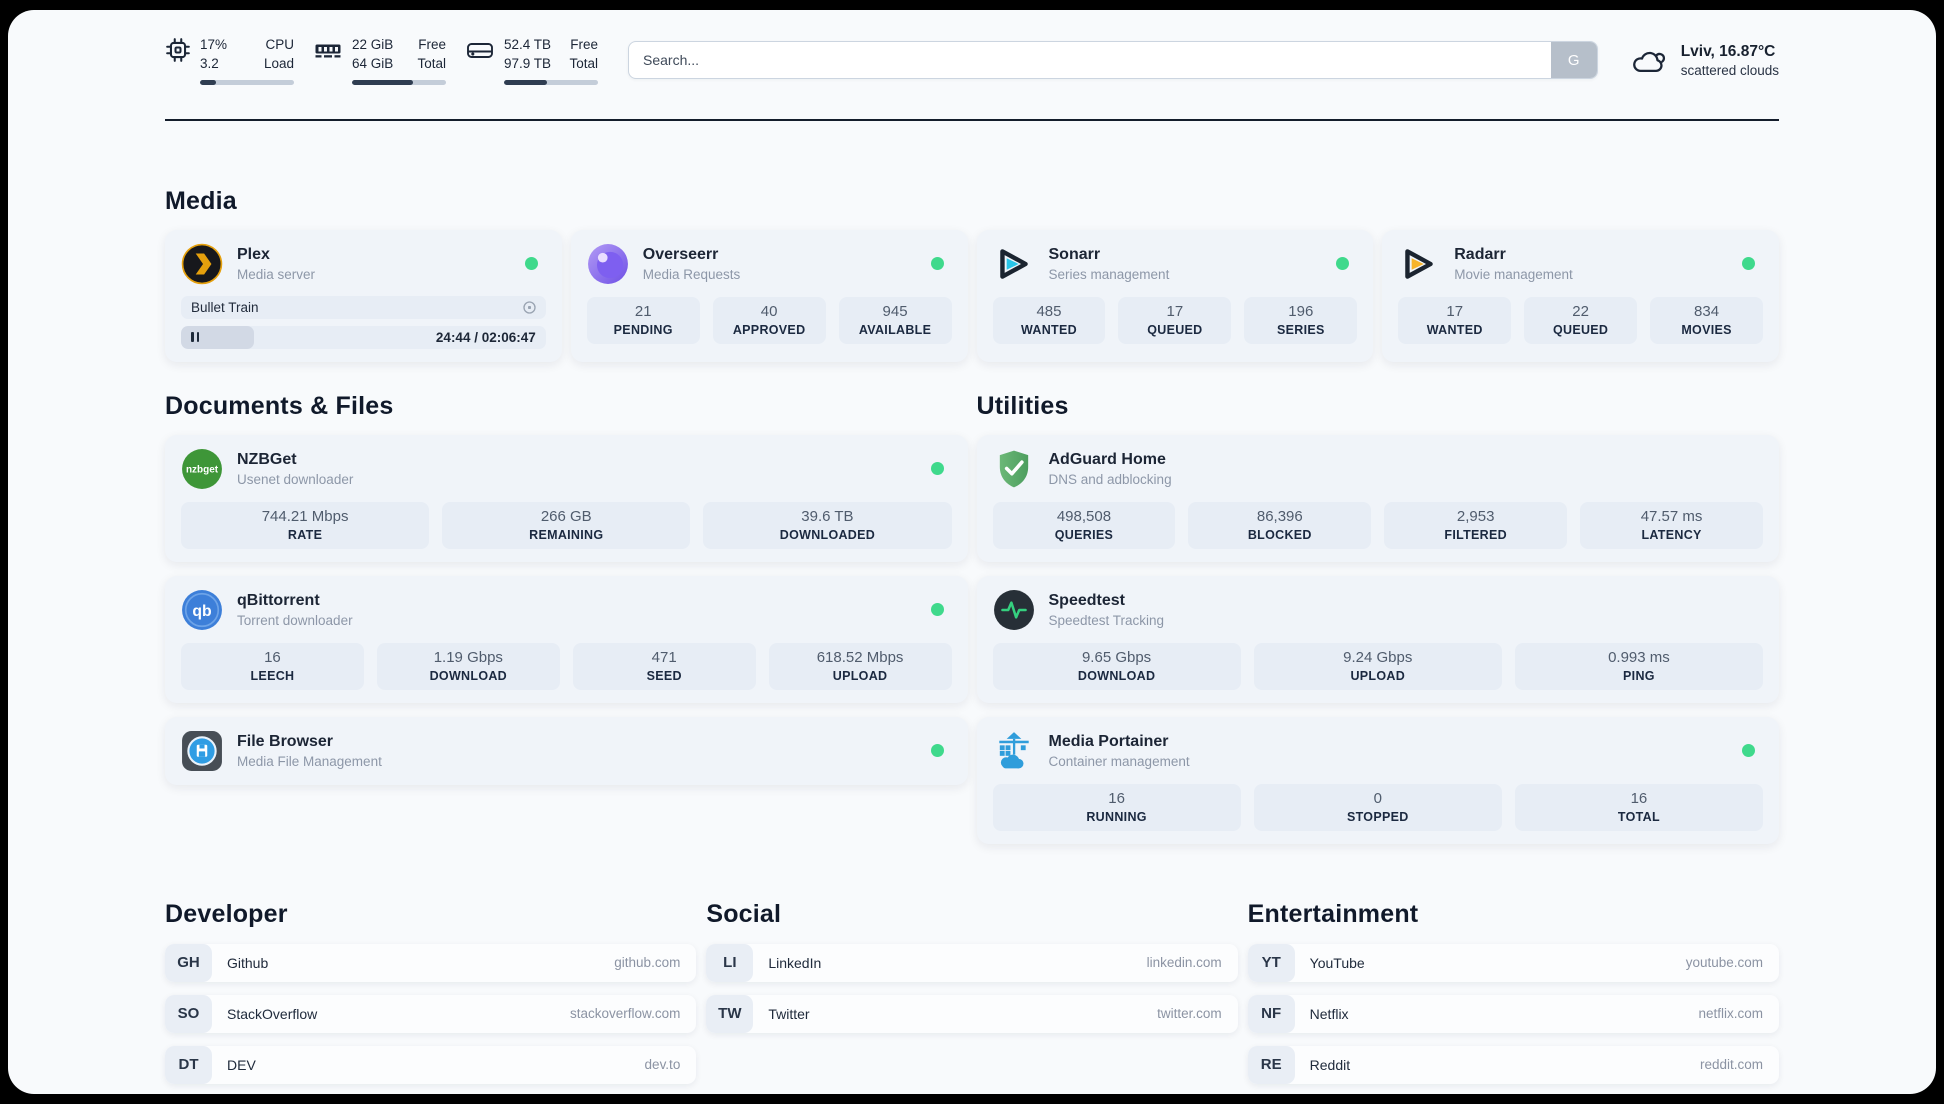 This screenshot has height=1104, width=1944. Describe the element at coordinates (1330, 1064) in the screenshot. I see `bookmark-name: Reddit` at that location.